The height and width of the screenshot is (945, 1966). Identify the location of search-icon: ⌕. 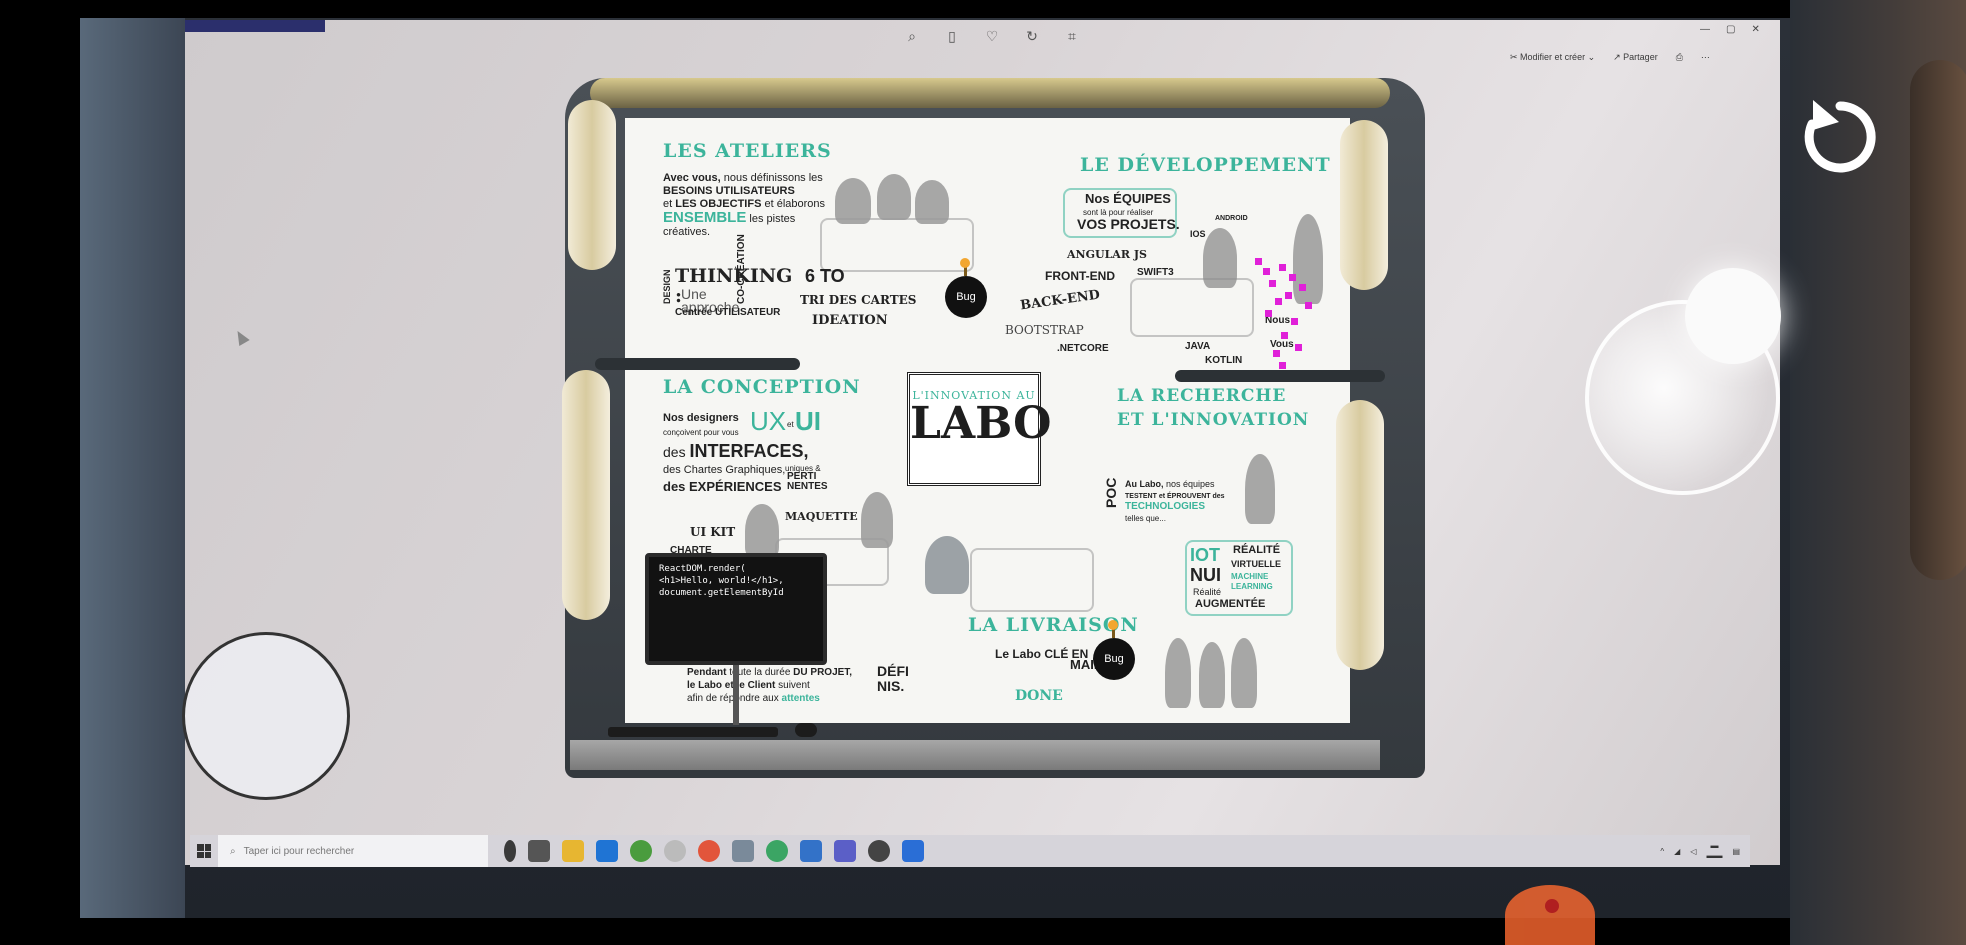
(233, 851).